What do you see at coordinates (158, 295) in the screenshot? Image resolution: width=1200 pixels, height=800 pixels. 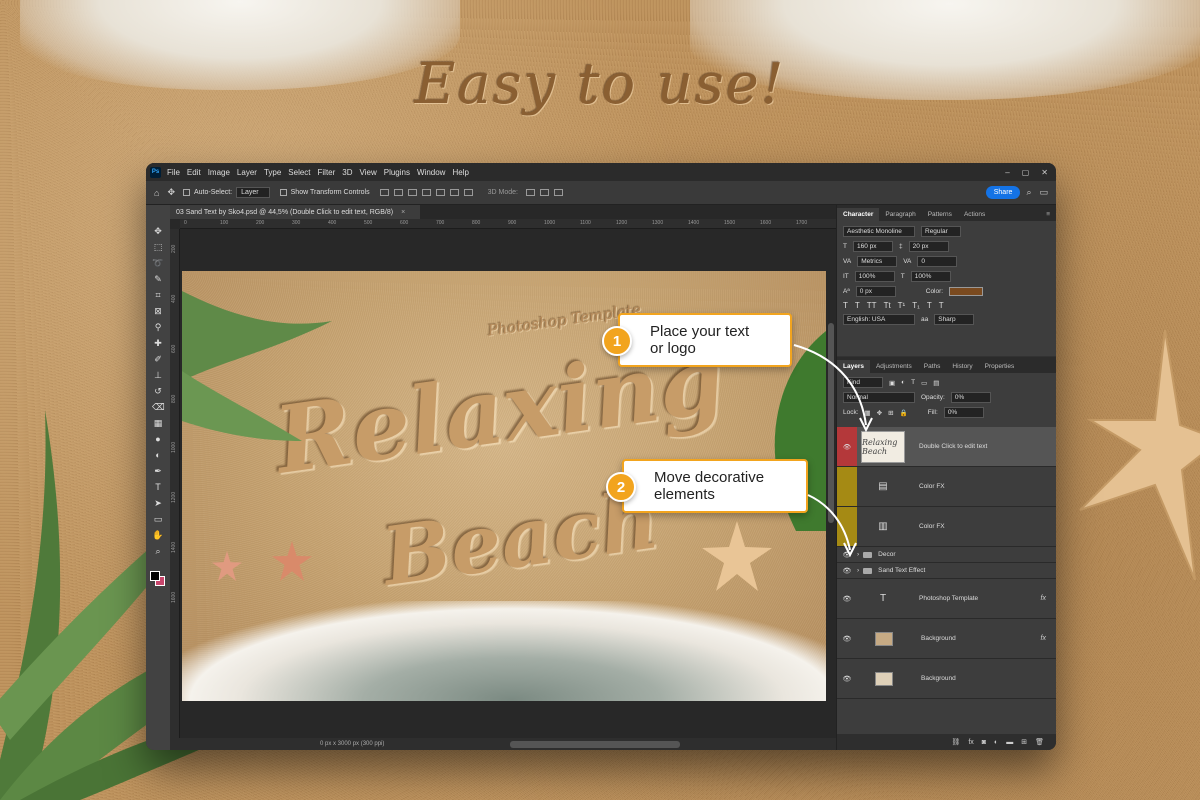 I see `crop-tool-icon: ⌗` at bounding box center [158, 295].